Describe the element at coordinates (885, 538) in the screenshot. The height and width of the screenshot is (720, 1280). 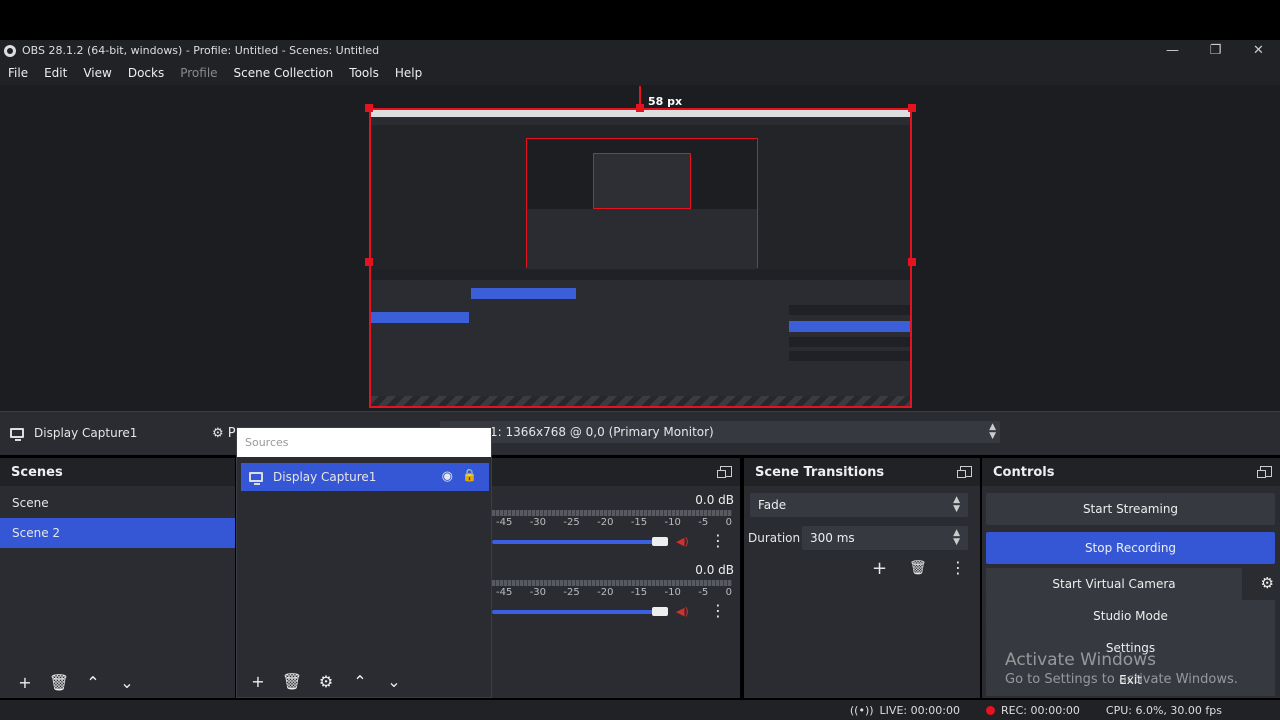
I see `duration-spinbox: 300 ms ▲ ▼` at that location.